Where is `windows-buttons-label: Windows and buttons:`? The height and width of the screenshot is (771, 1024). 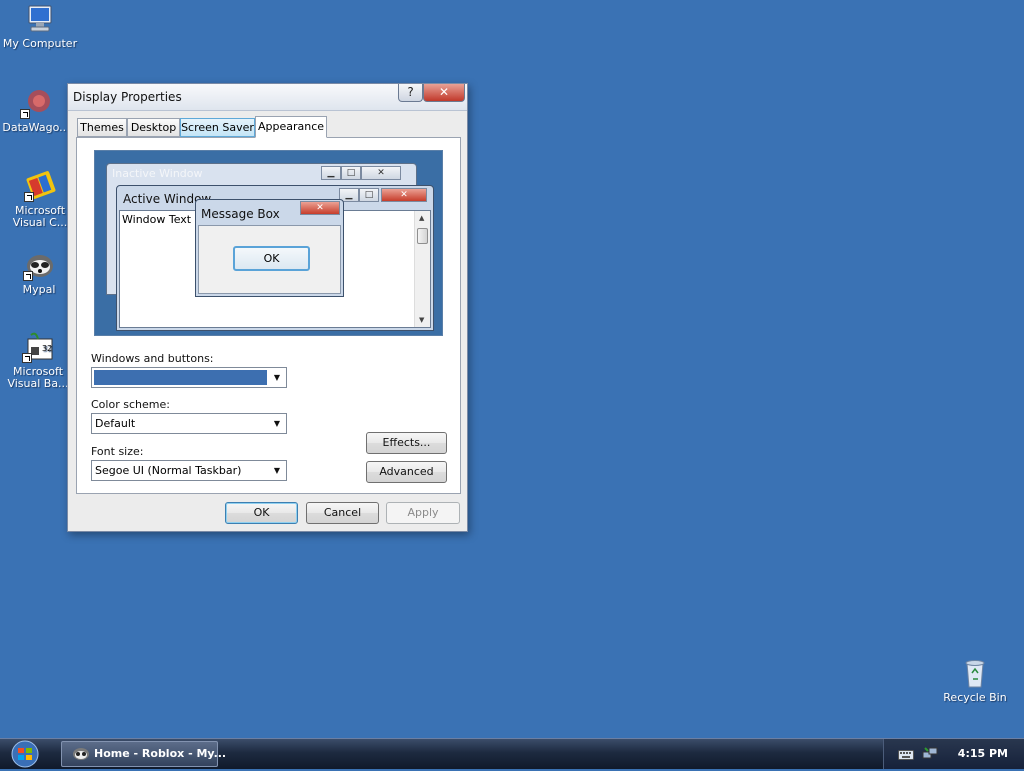 windows-buttons-label: Windows and buttons: is located at coordinates (152, 358).